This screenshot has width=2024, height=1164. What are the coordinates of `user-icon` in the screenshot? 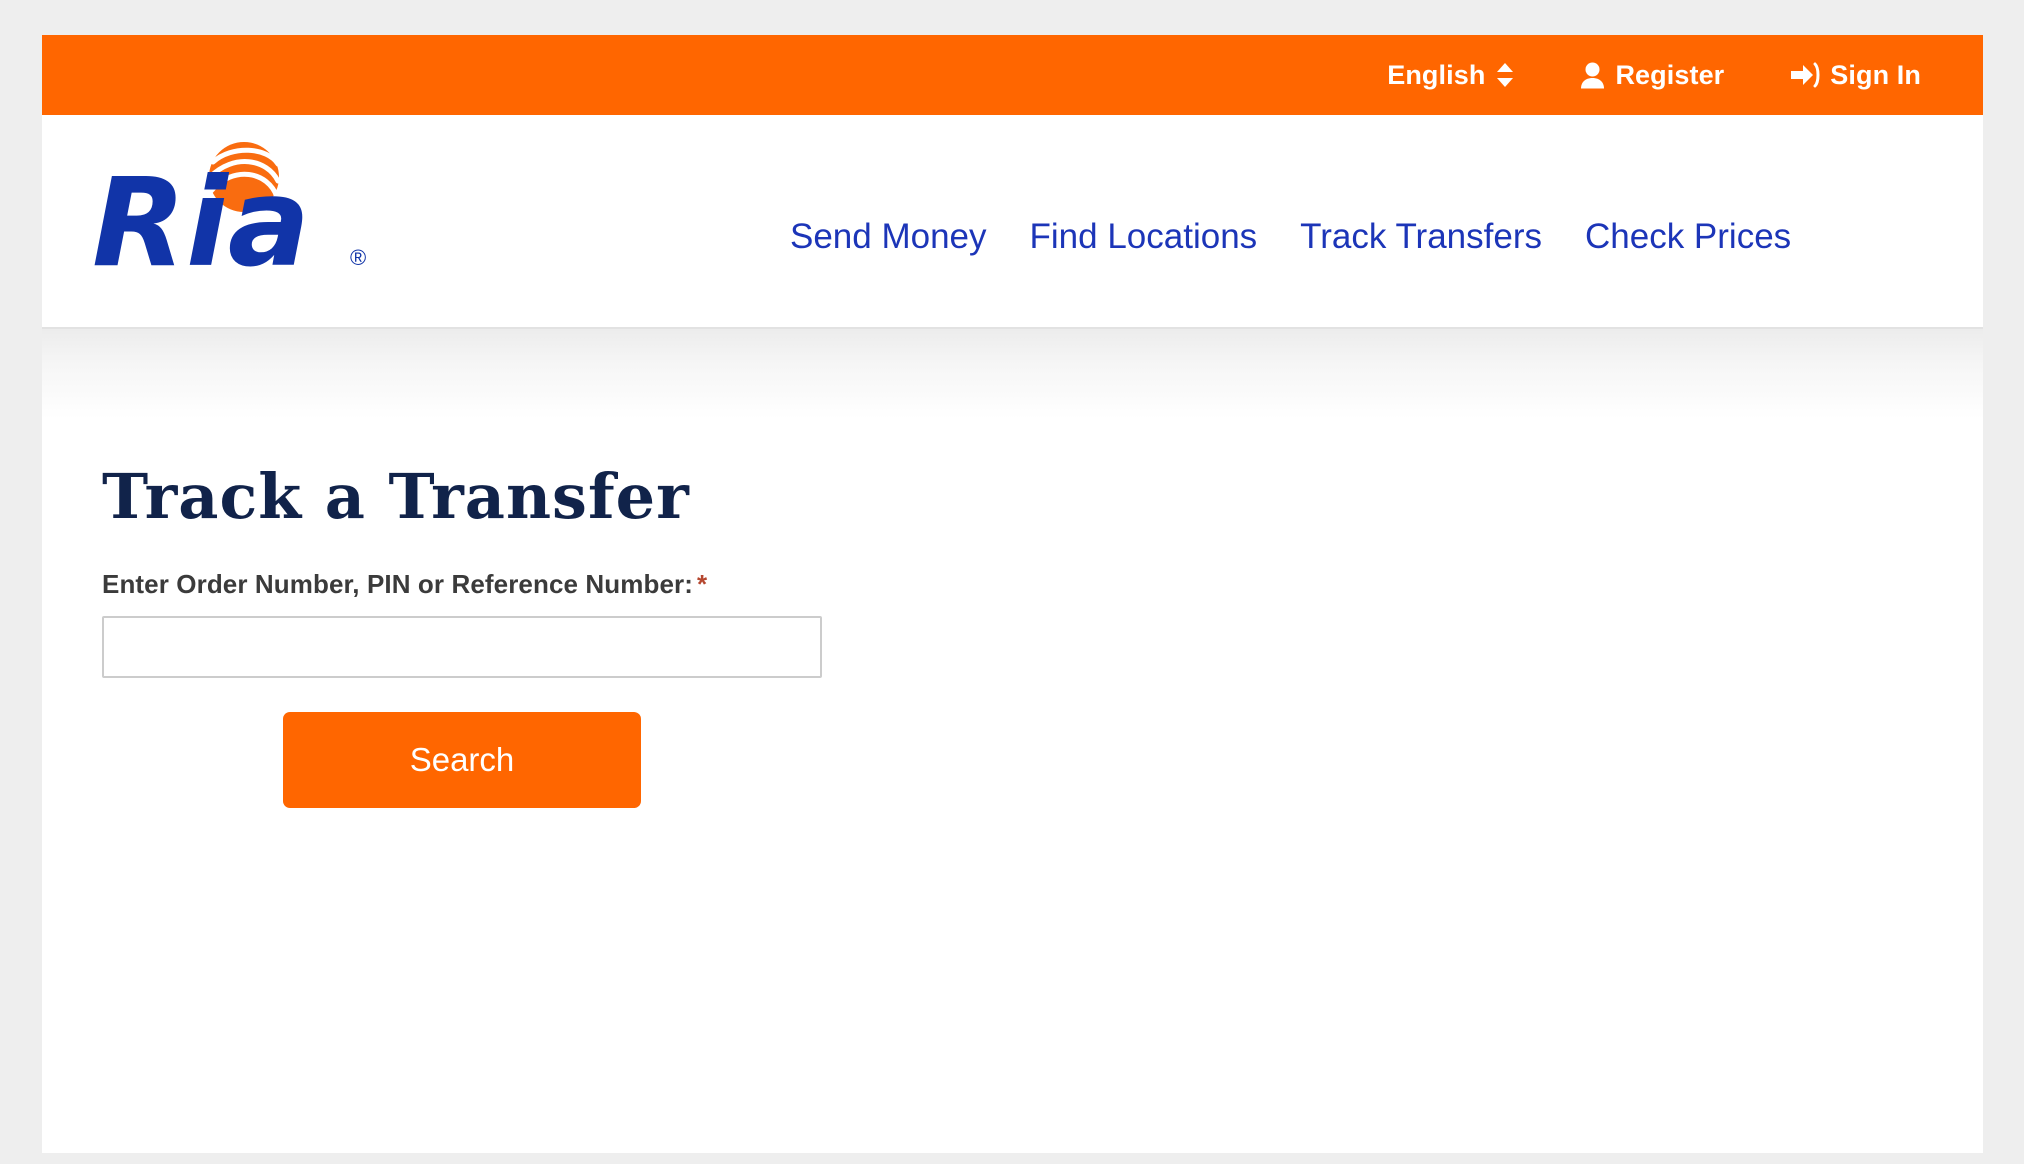 It's located at (1592, 75).